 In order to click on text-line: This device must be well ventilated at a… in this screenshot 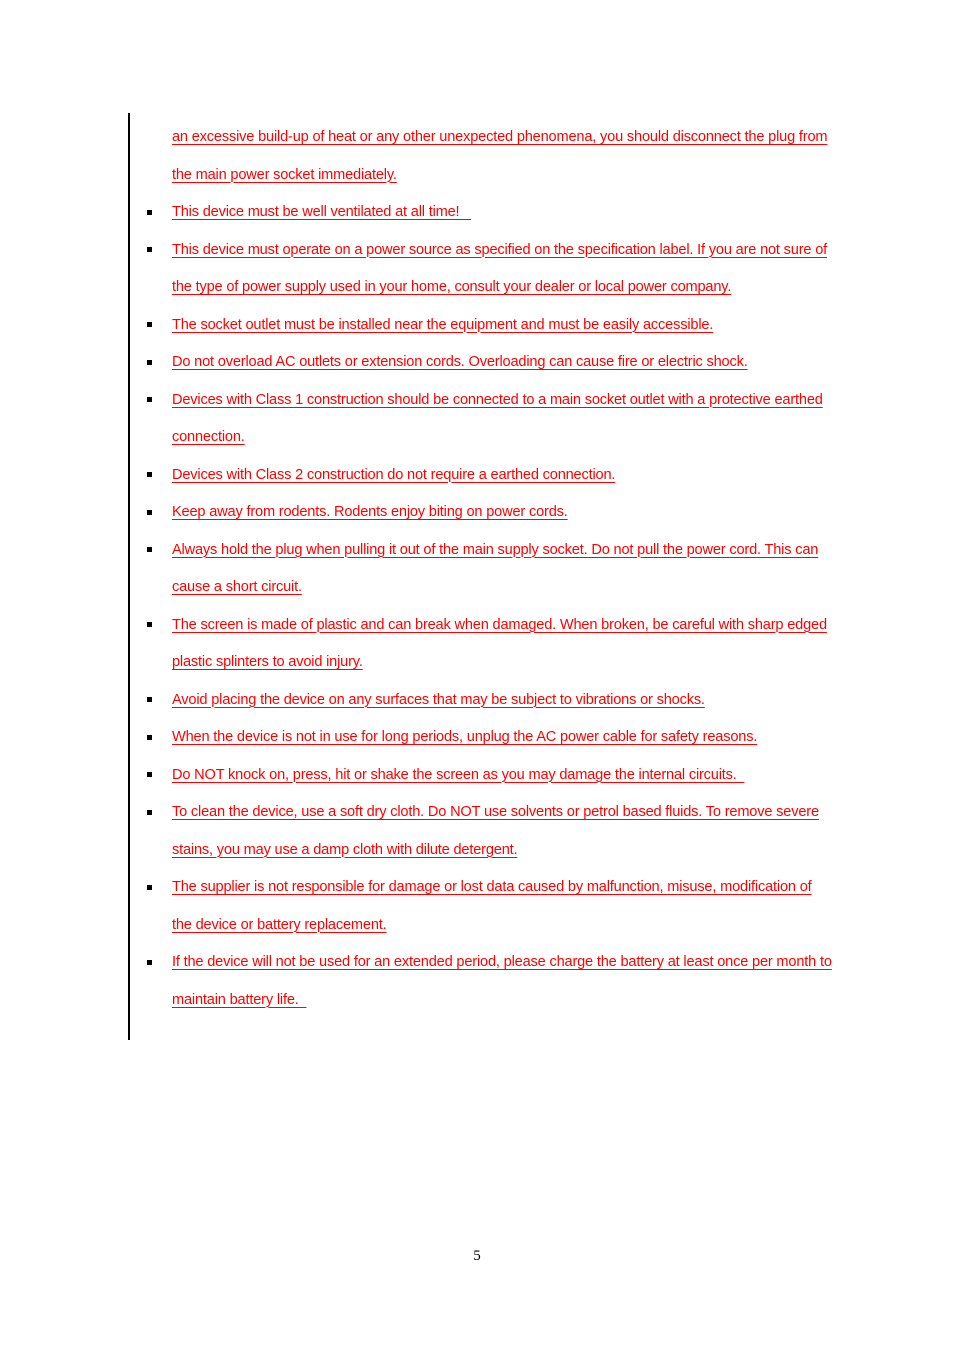, I will do `click(322, 212)`.